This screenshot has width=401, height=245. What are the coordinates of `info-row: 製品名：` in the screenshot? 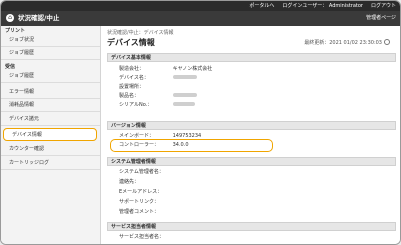 It's located at (244, 96).